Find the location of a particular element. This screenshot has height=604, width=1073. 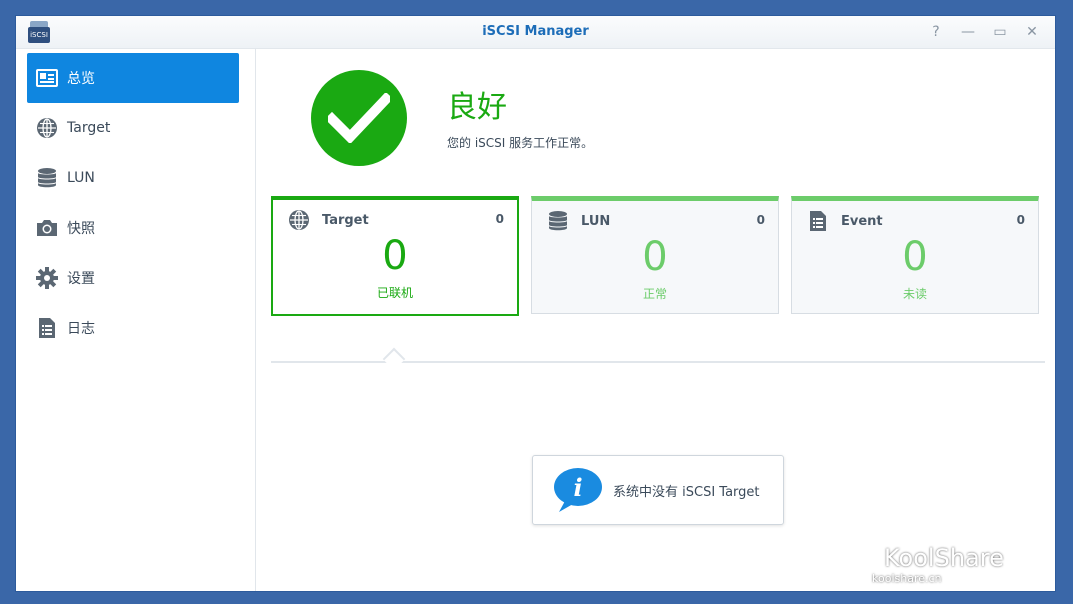

sidebar-item-log: 日志 is located at coordinates (133, 328).